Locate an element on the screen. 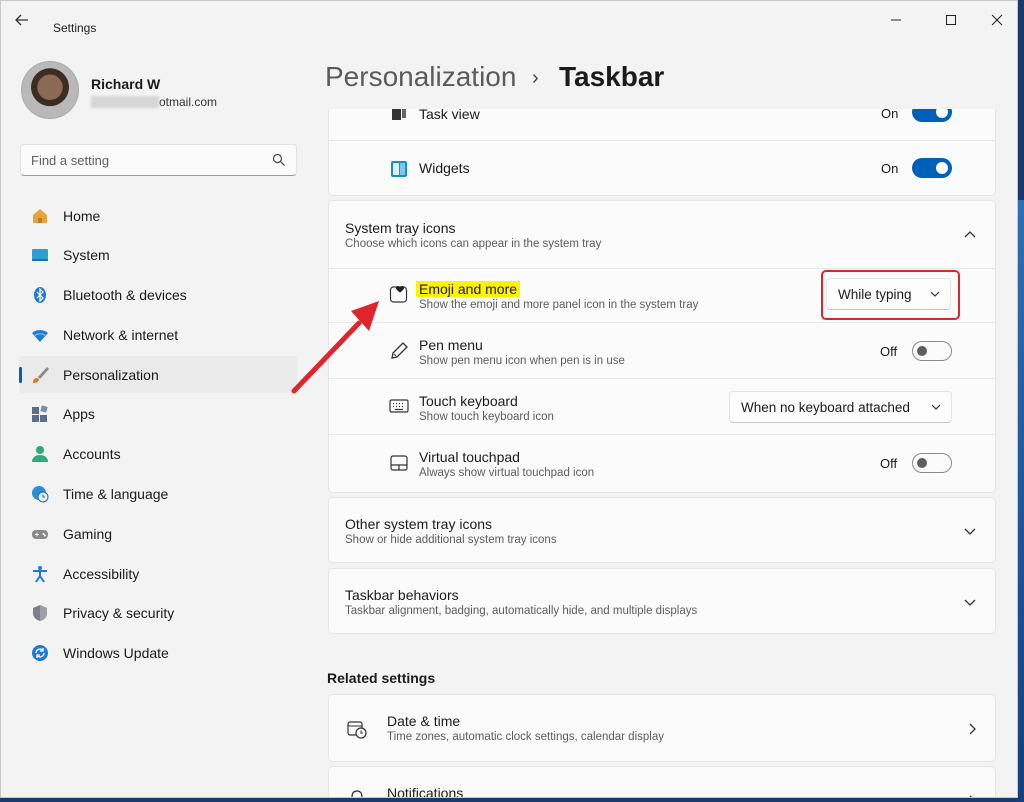  breadcrumb-parent: Personalization is located at coordinates (420, 77).